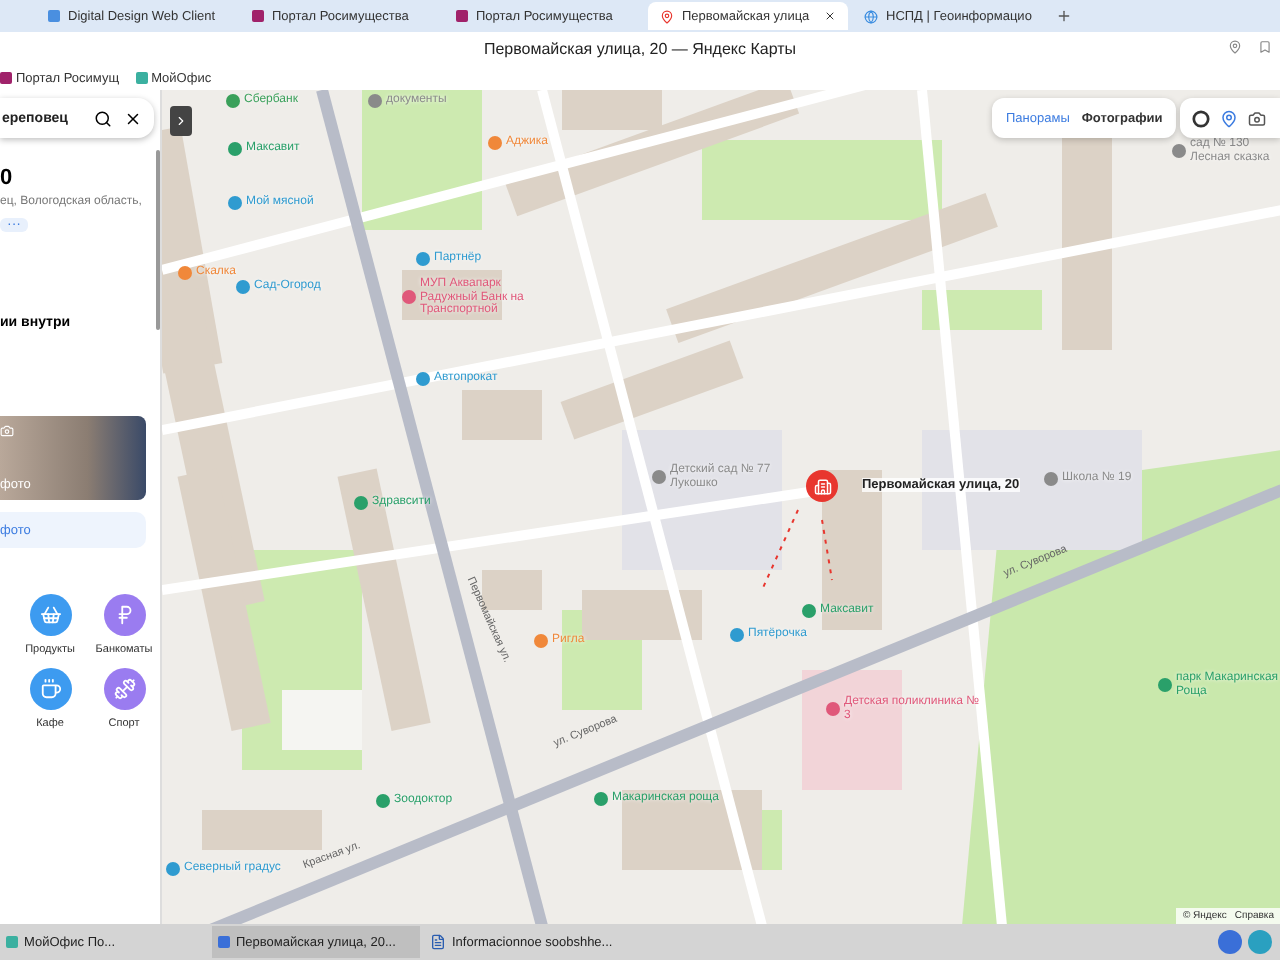  I want to click on collapse-button, so click(181, 121).